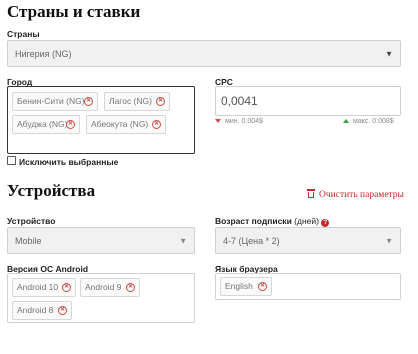 The image size is (418, 354). I want to click on subscription-age-label-suffix: (дней), so click(306, 221).